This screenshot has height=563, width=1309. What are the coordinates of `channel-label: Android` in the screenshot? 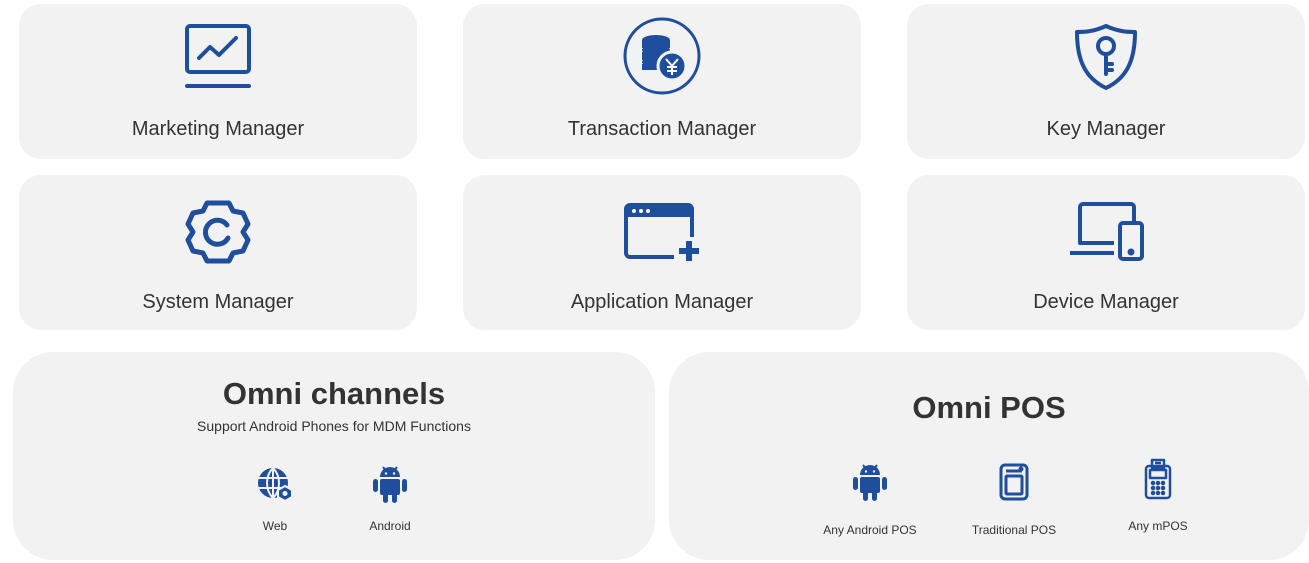 It's located at (390, 526).